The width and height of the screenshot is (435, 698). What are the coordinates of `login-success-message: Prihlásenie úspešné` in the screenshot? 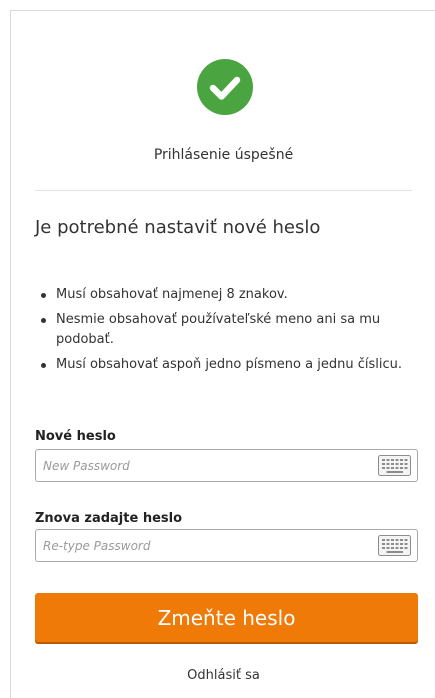 It's located at (223, 155).